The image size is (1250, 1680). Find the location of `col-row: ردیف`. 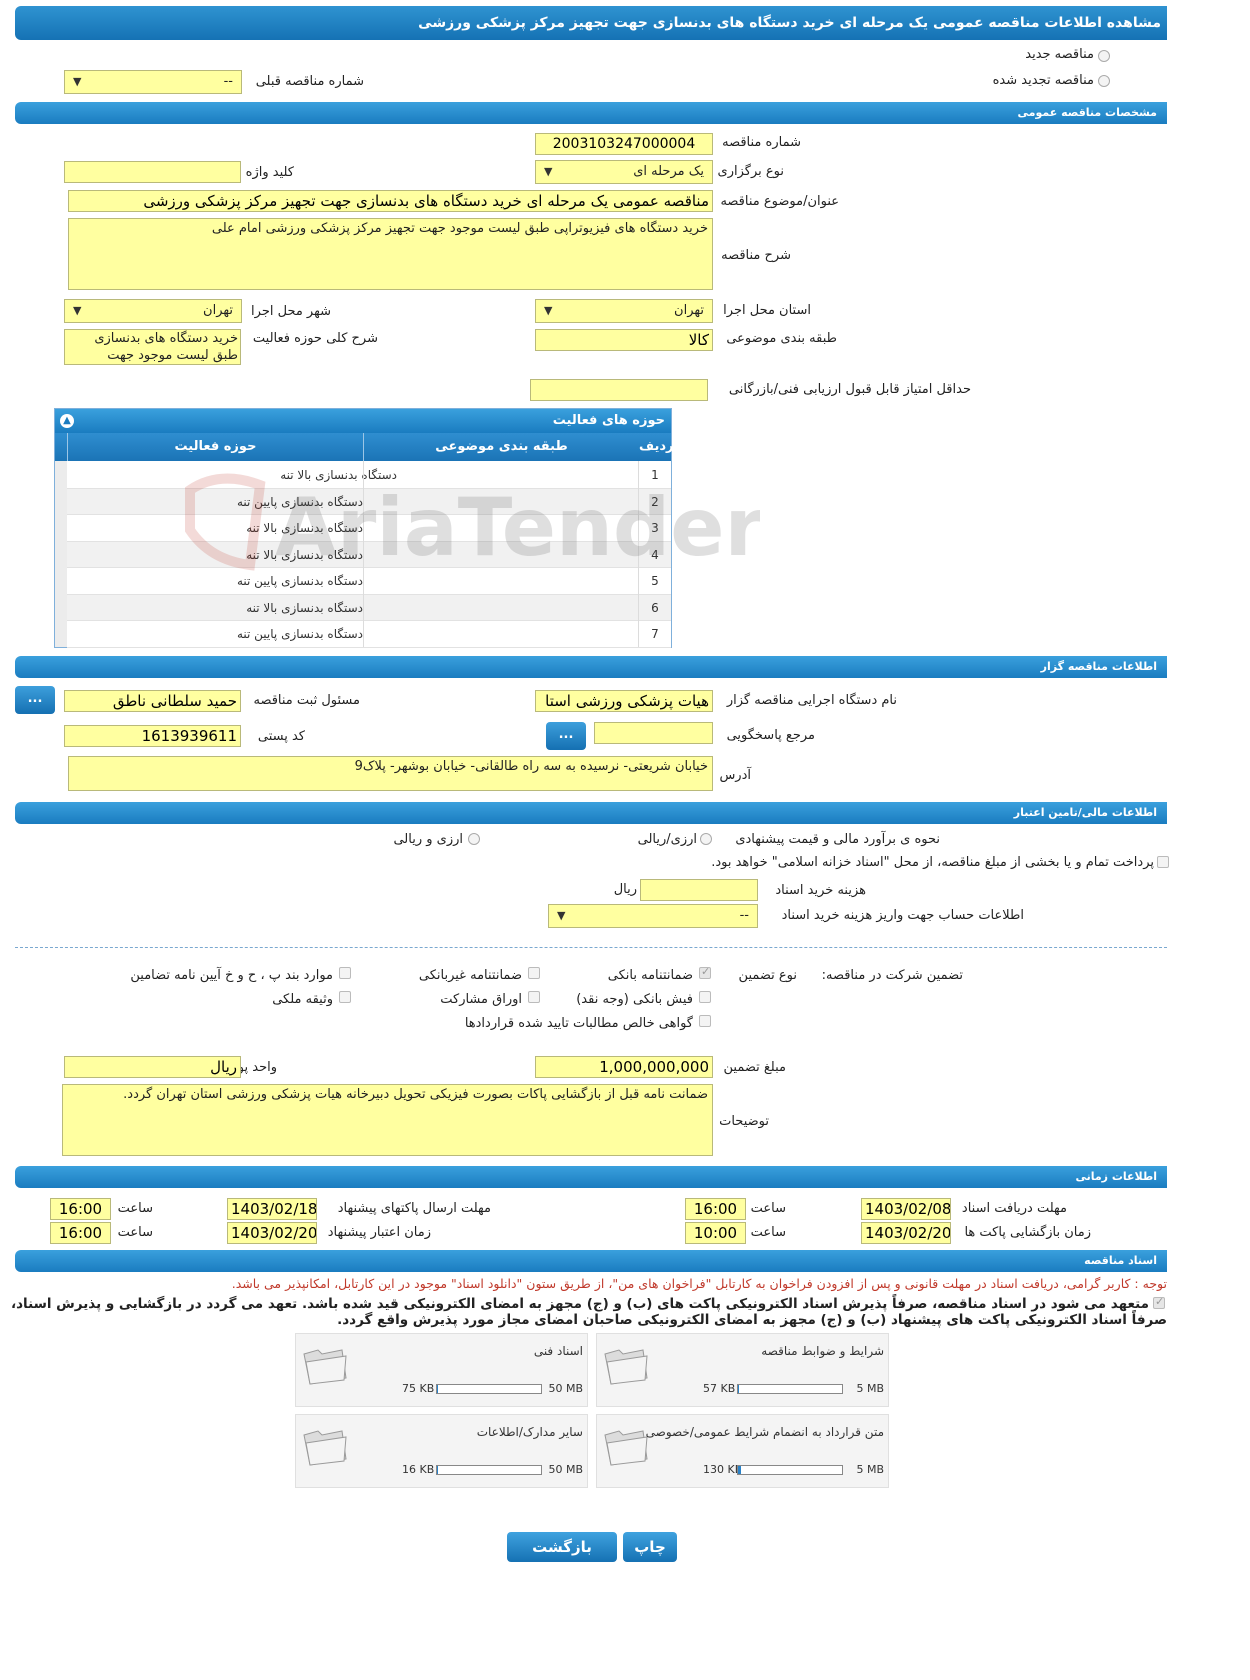

col-row: ردیف is located at coordinates (656, 446).